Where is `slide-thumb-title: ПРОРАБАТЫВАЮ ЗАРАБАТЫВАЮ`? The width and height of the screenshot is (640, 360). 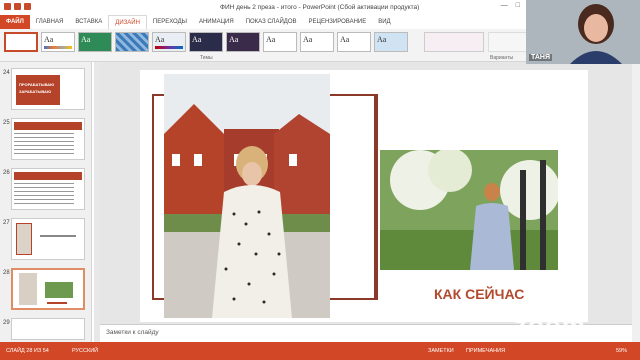 slide-thumb-title: ПРОРАБАТЫВАЮ ЗАРАБАТЫВАЮ is located at coordinates (38, 90).